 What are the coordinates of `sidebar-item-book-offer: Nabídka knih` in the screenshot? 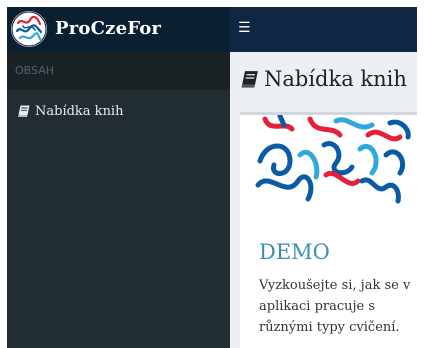 It's located at (118, 111).